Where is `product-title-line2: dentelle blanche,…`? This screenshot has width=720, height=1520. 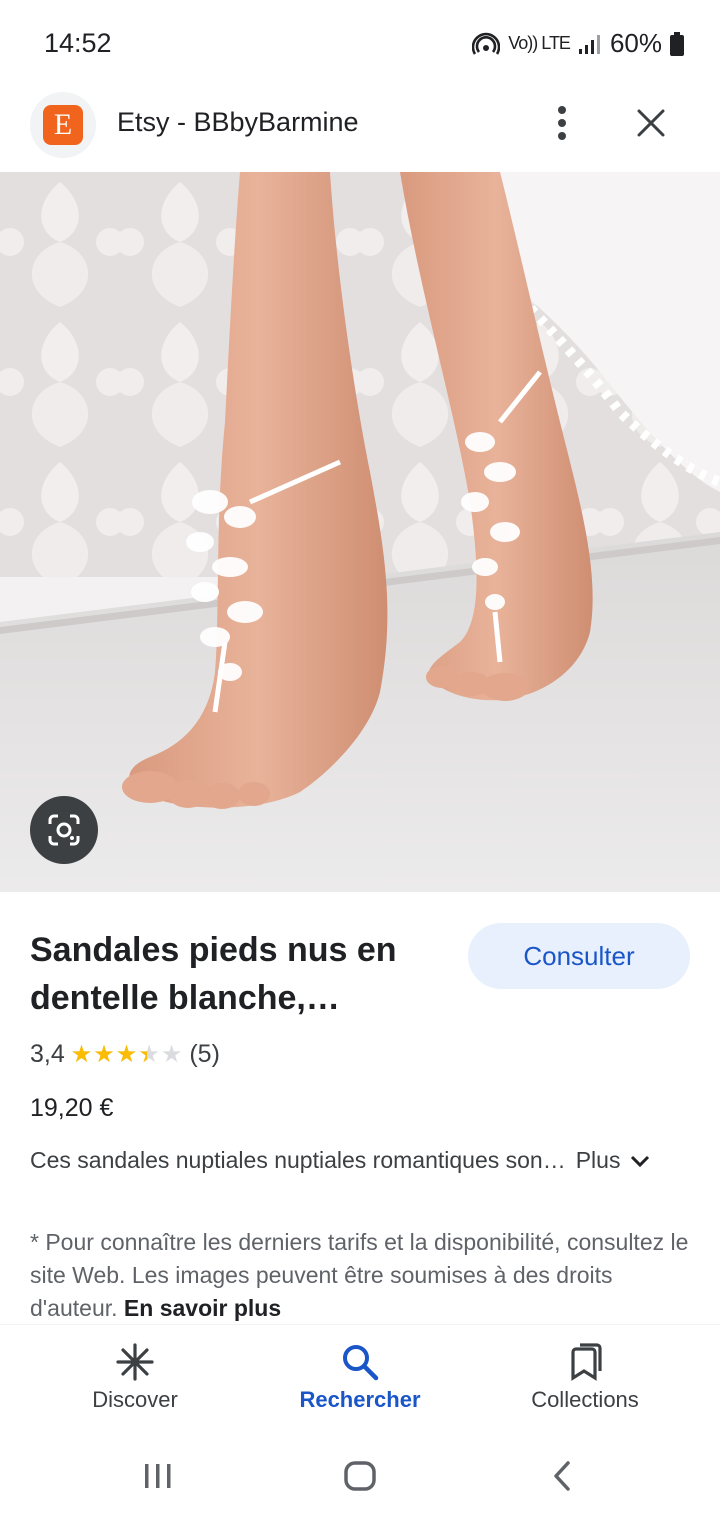 product-title-line2: dentelle blanche,… is located at coordinates (185, 998).